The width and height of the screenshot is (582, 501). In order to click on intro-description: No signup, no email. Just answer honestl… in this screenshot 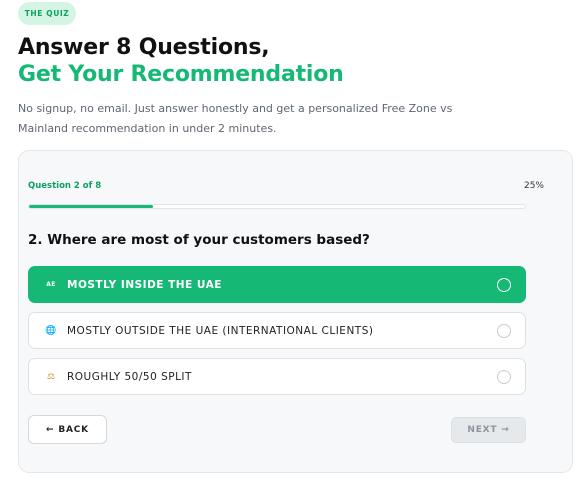, I will do `click(235, 118)`.